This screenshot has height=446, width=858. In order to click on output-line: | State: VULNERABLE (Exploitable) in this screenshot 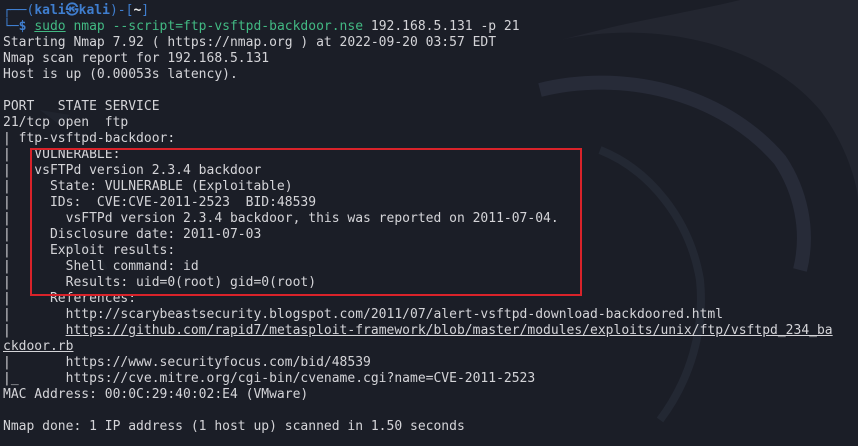, I will do `click(148, 186)`.